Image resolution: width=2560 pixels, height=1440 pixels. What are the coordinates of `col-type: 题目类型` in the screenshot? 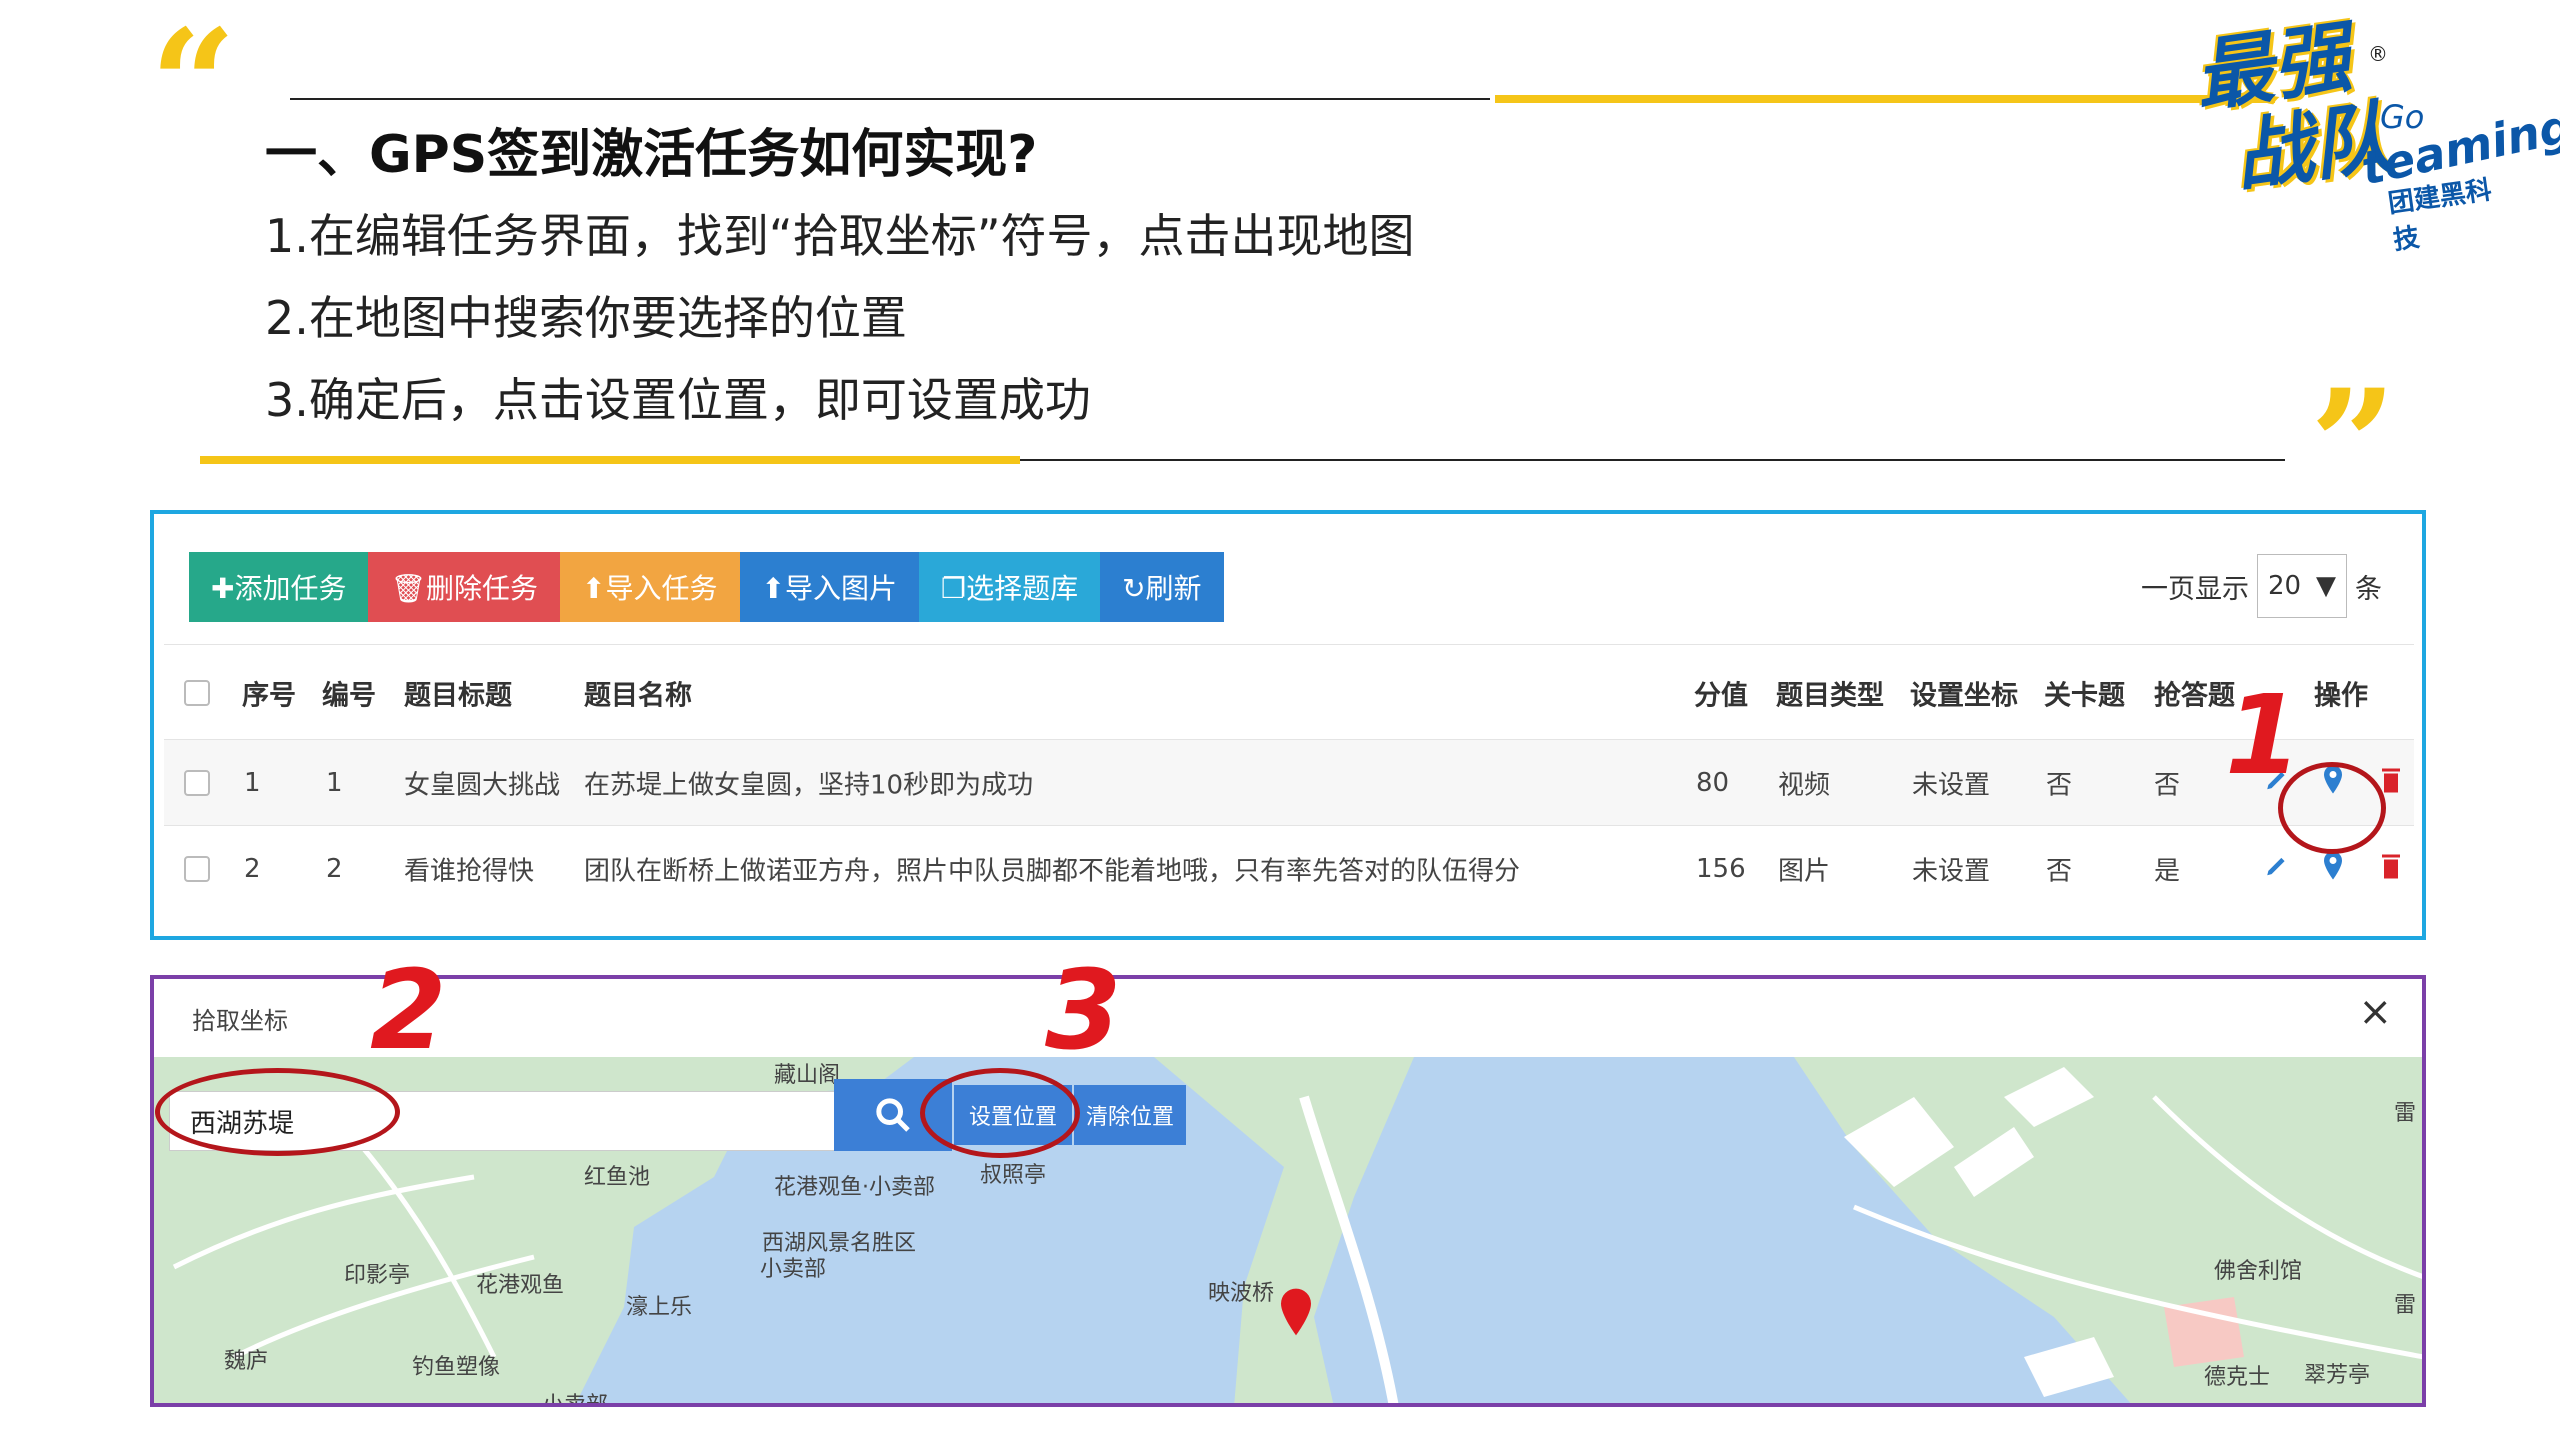 It's located at (1830, 695).